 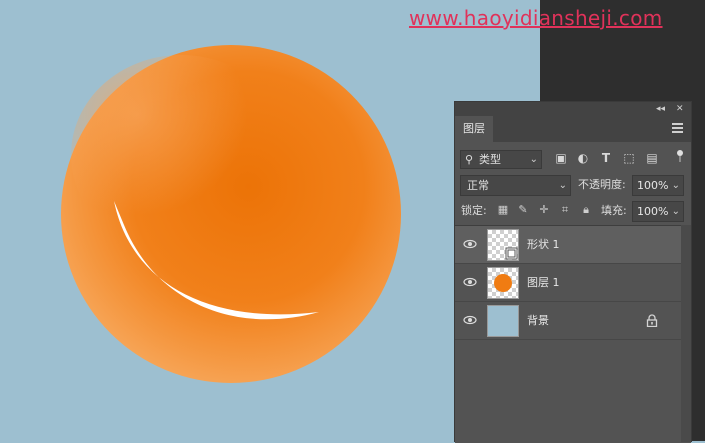 What do you see at coordinates (660, 109) in the screenshot?
I see `double-chevron-icon: ◂◂` at bounding box center [660, 109].